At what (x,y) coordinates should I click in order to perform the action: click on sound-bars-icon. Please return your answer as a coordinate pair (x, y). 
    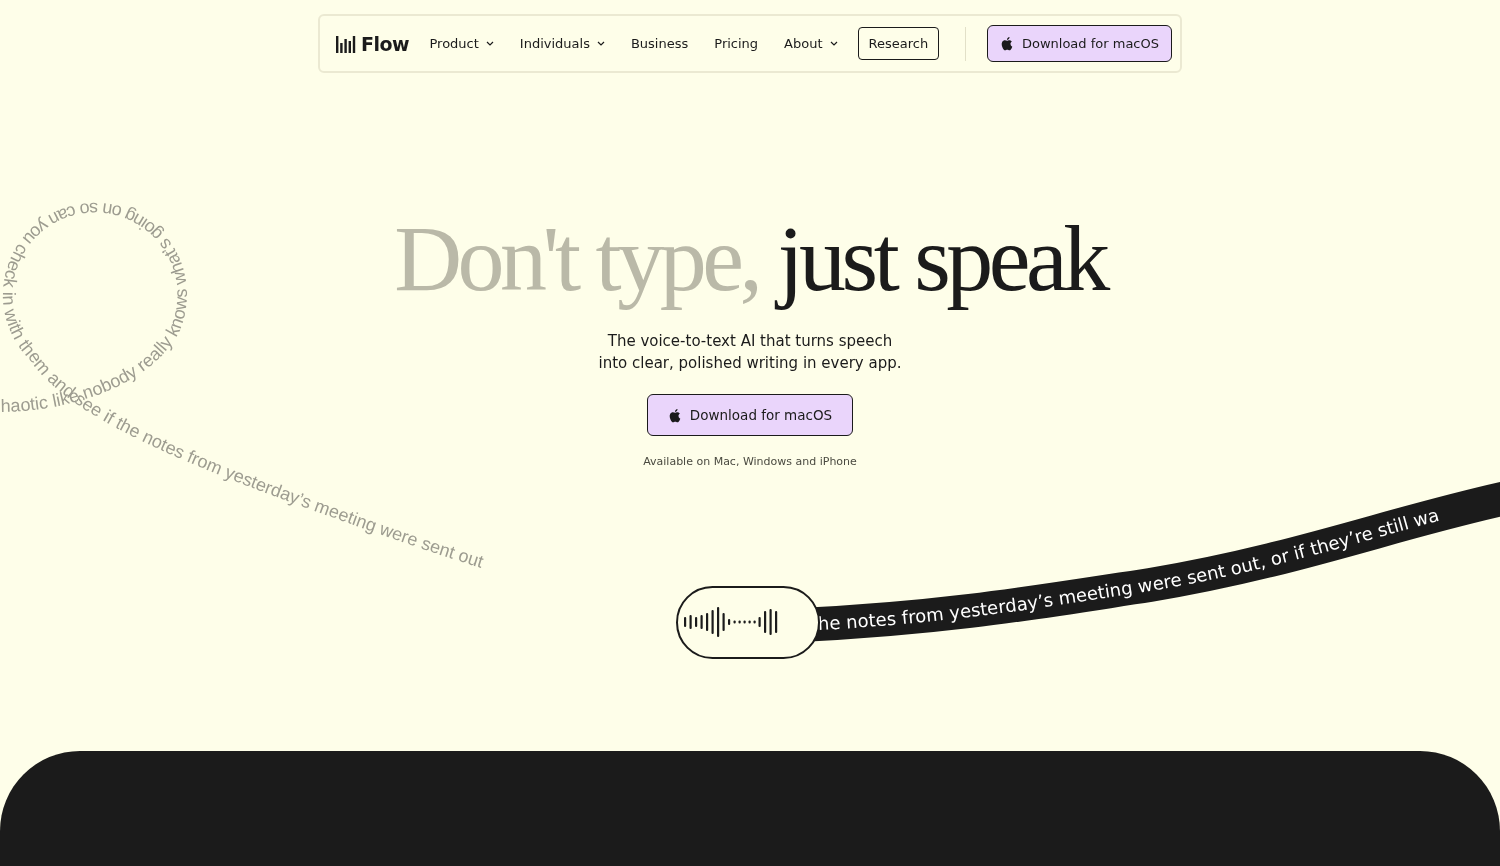
    Looking at the image, I should click on (346, 43).